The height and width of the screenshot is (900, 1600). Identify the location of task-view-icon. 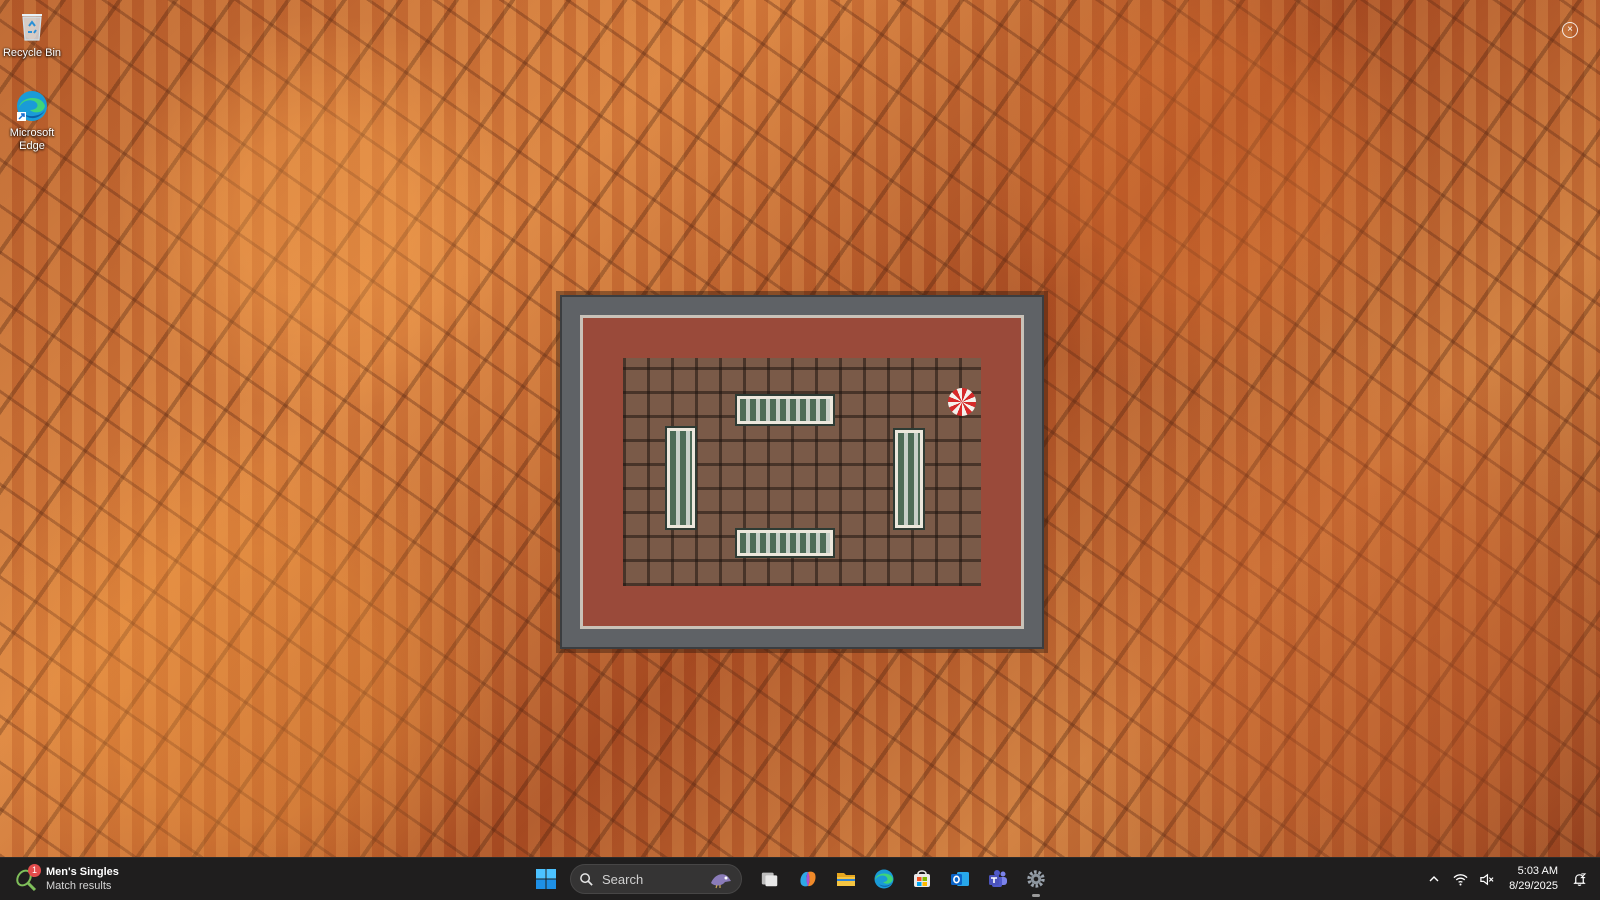
(769, 879).